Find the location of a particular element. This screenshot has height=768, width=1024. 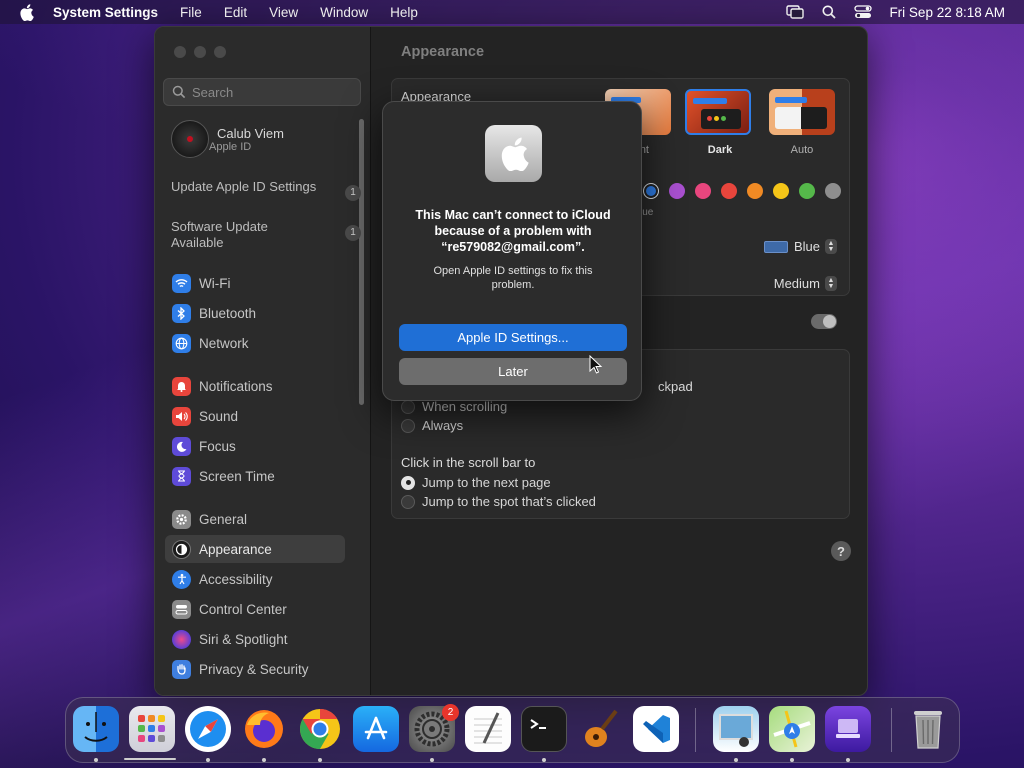

window-controls is located at coordinates (200, 52).